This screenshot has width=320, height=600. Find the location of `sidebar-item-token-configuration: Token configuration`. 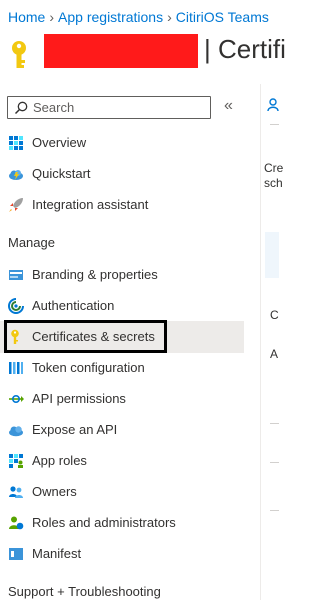

sidebar-item-token-configuration: Token configuration is located at coordinates (122, 368).